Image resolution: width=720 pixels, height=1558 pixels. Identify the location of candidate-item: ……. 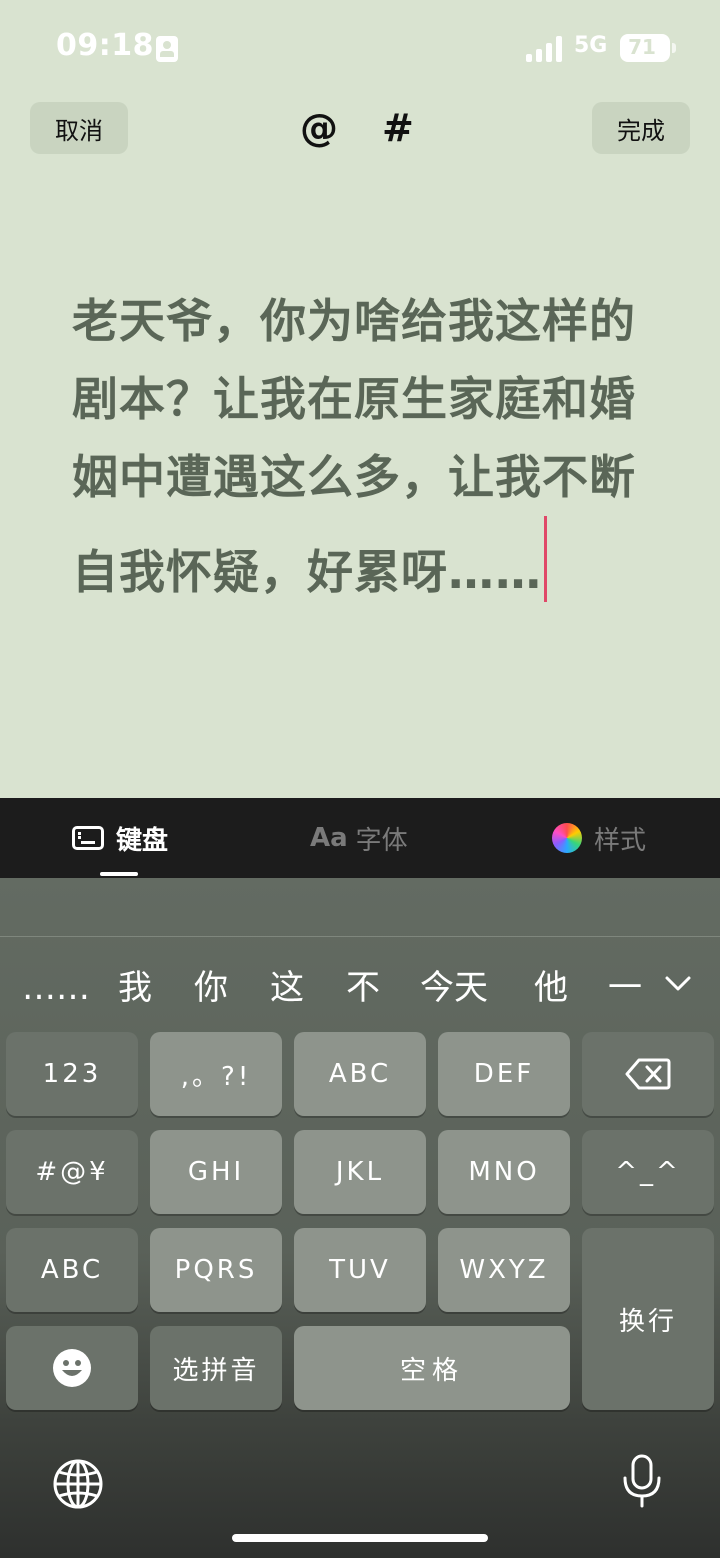
(56, 988).